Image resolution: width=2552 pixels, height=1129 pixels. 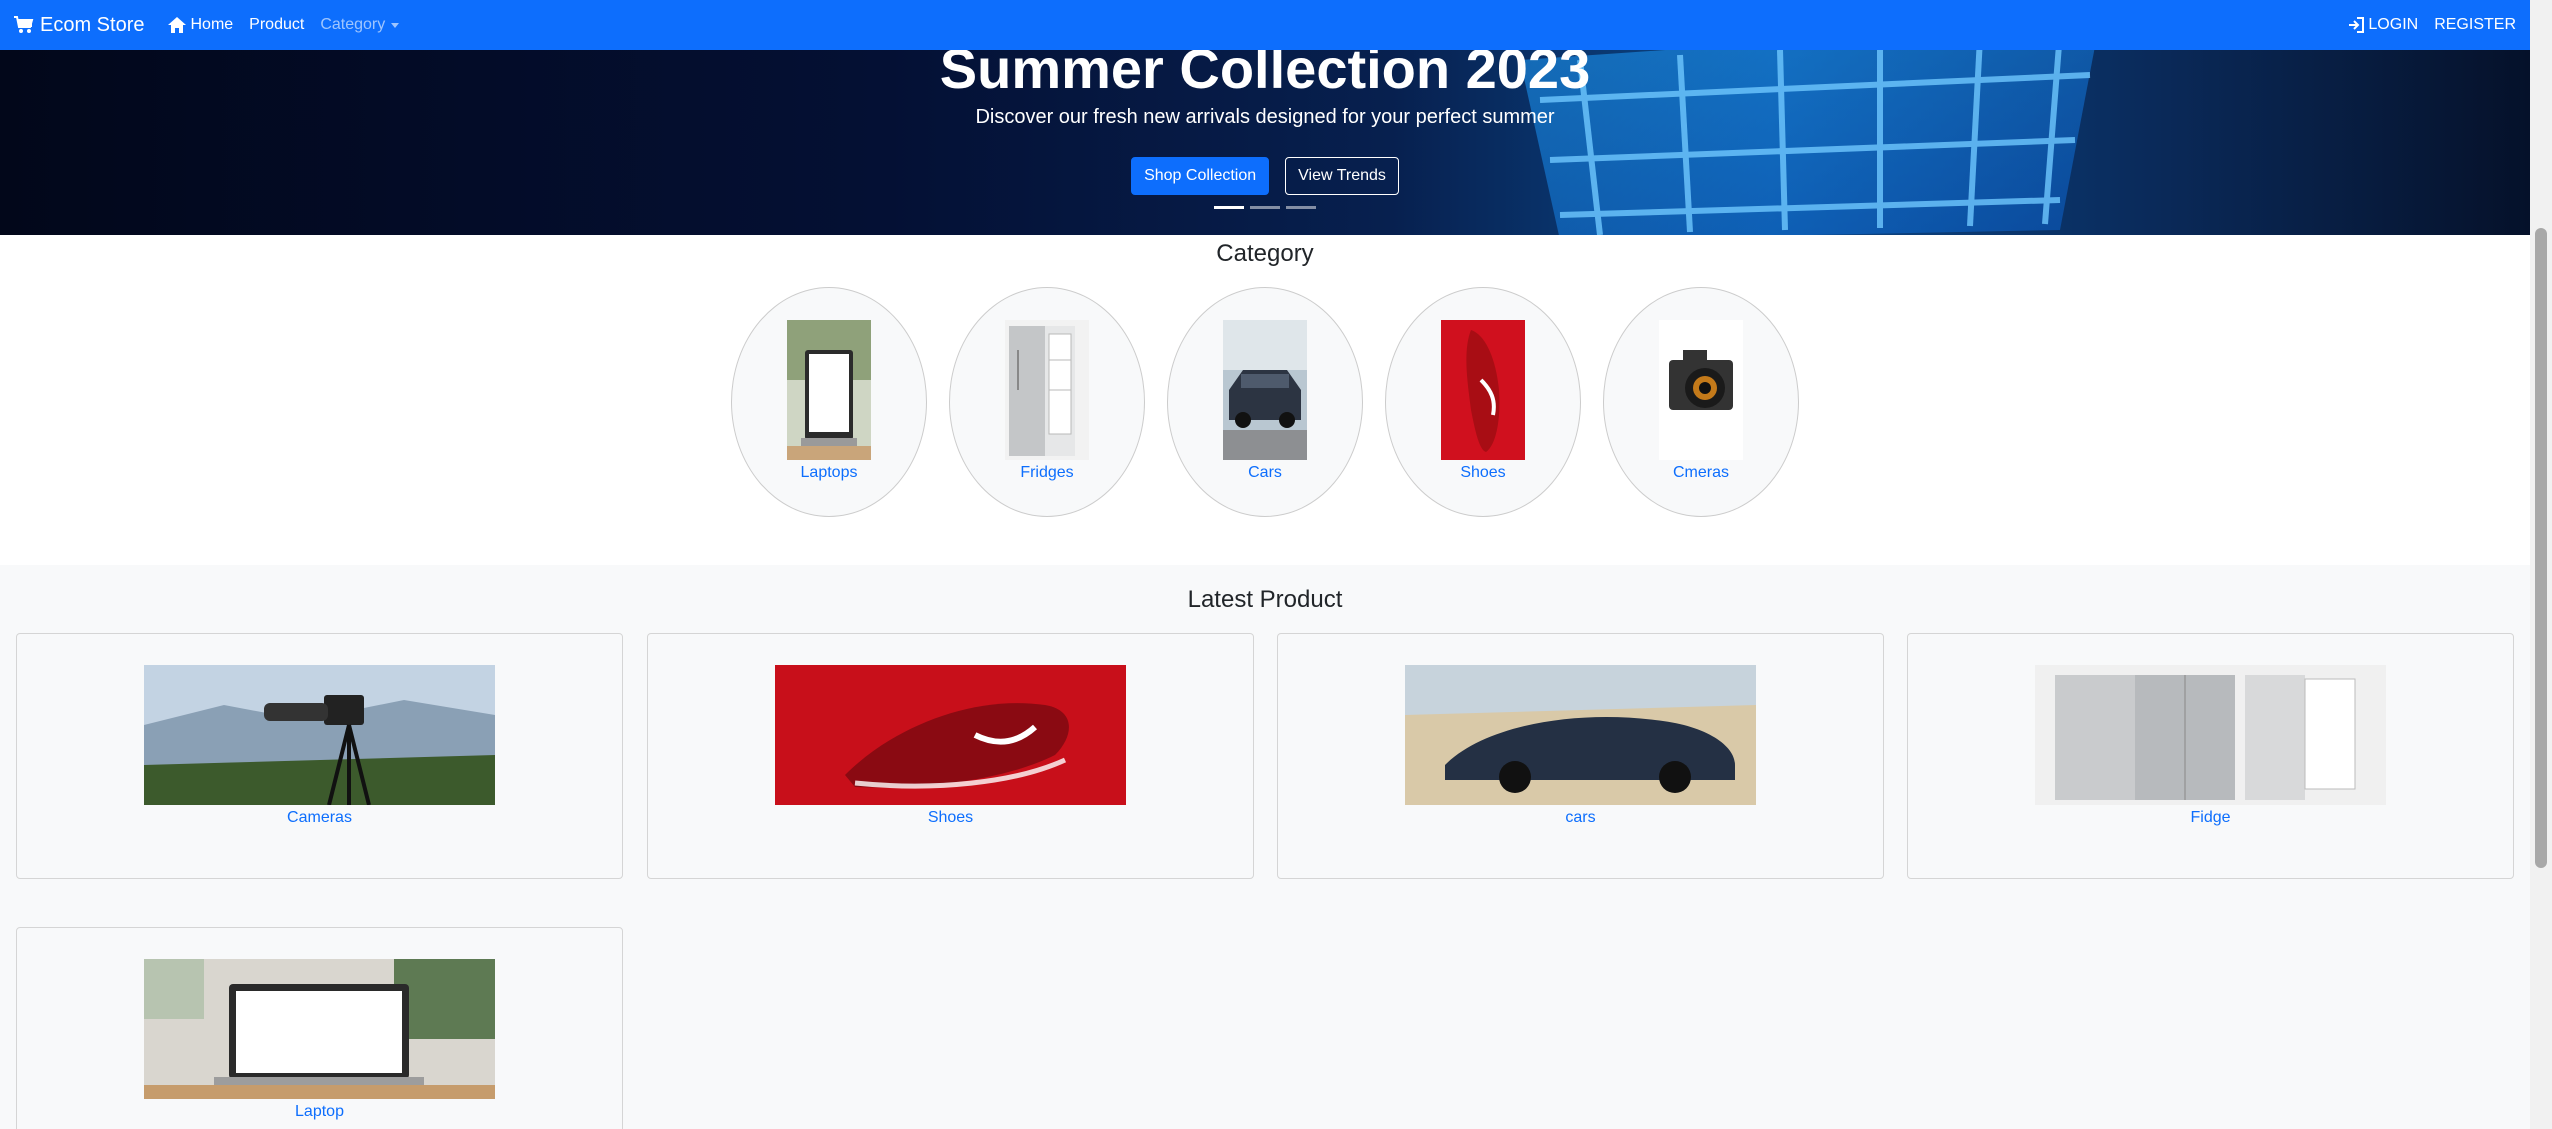 I want to click on product-label: Shoes, so click(x=950, y=817).